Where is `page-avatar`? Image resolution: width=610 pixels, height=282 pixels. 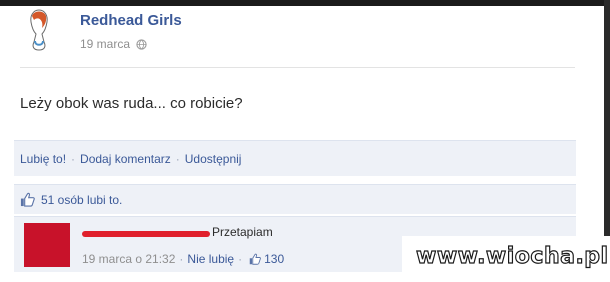
page-avatar is located at coordinates (39, 30).